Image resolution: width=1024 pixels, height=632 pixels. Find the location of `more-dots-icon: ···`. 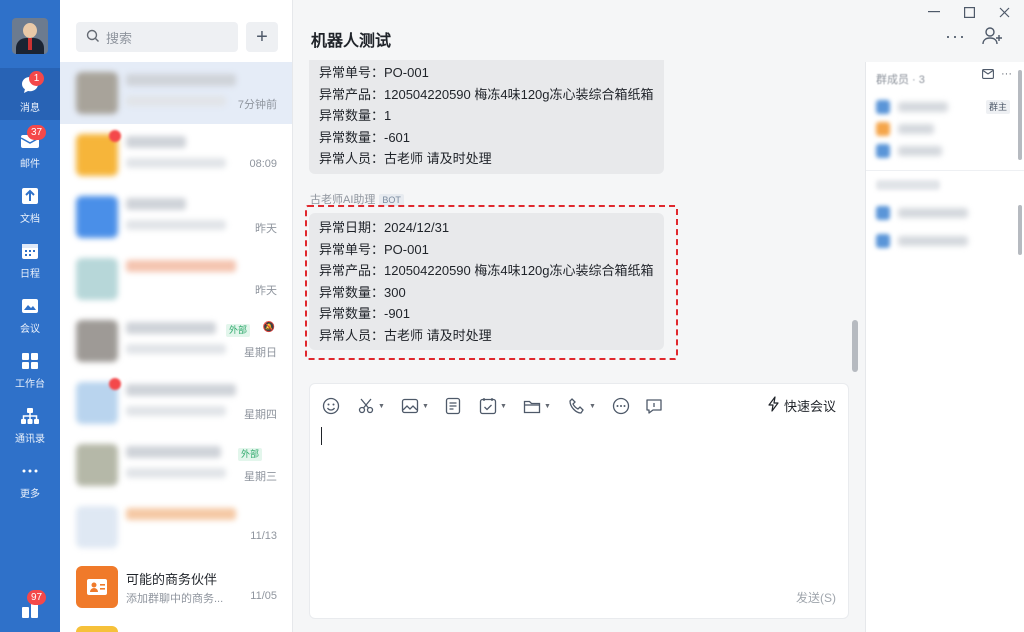

more-dots-icon: ··· is located at coordinates (1006, 74).